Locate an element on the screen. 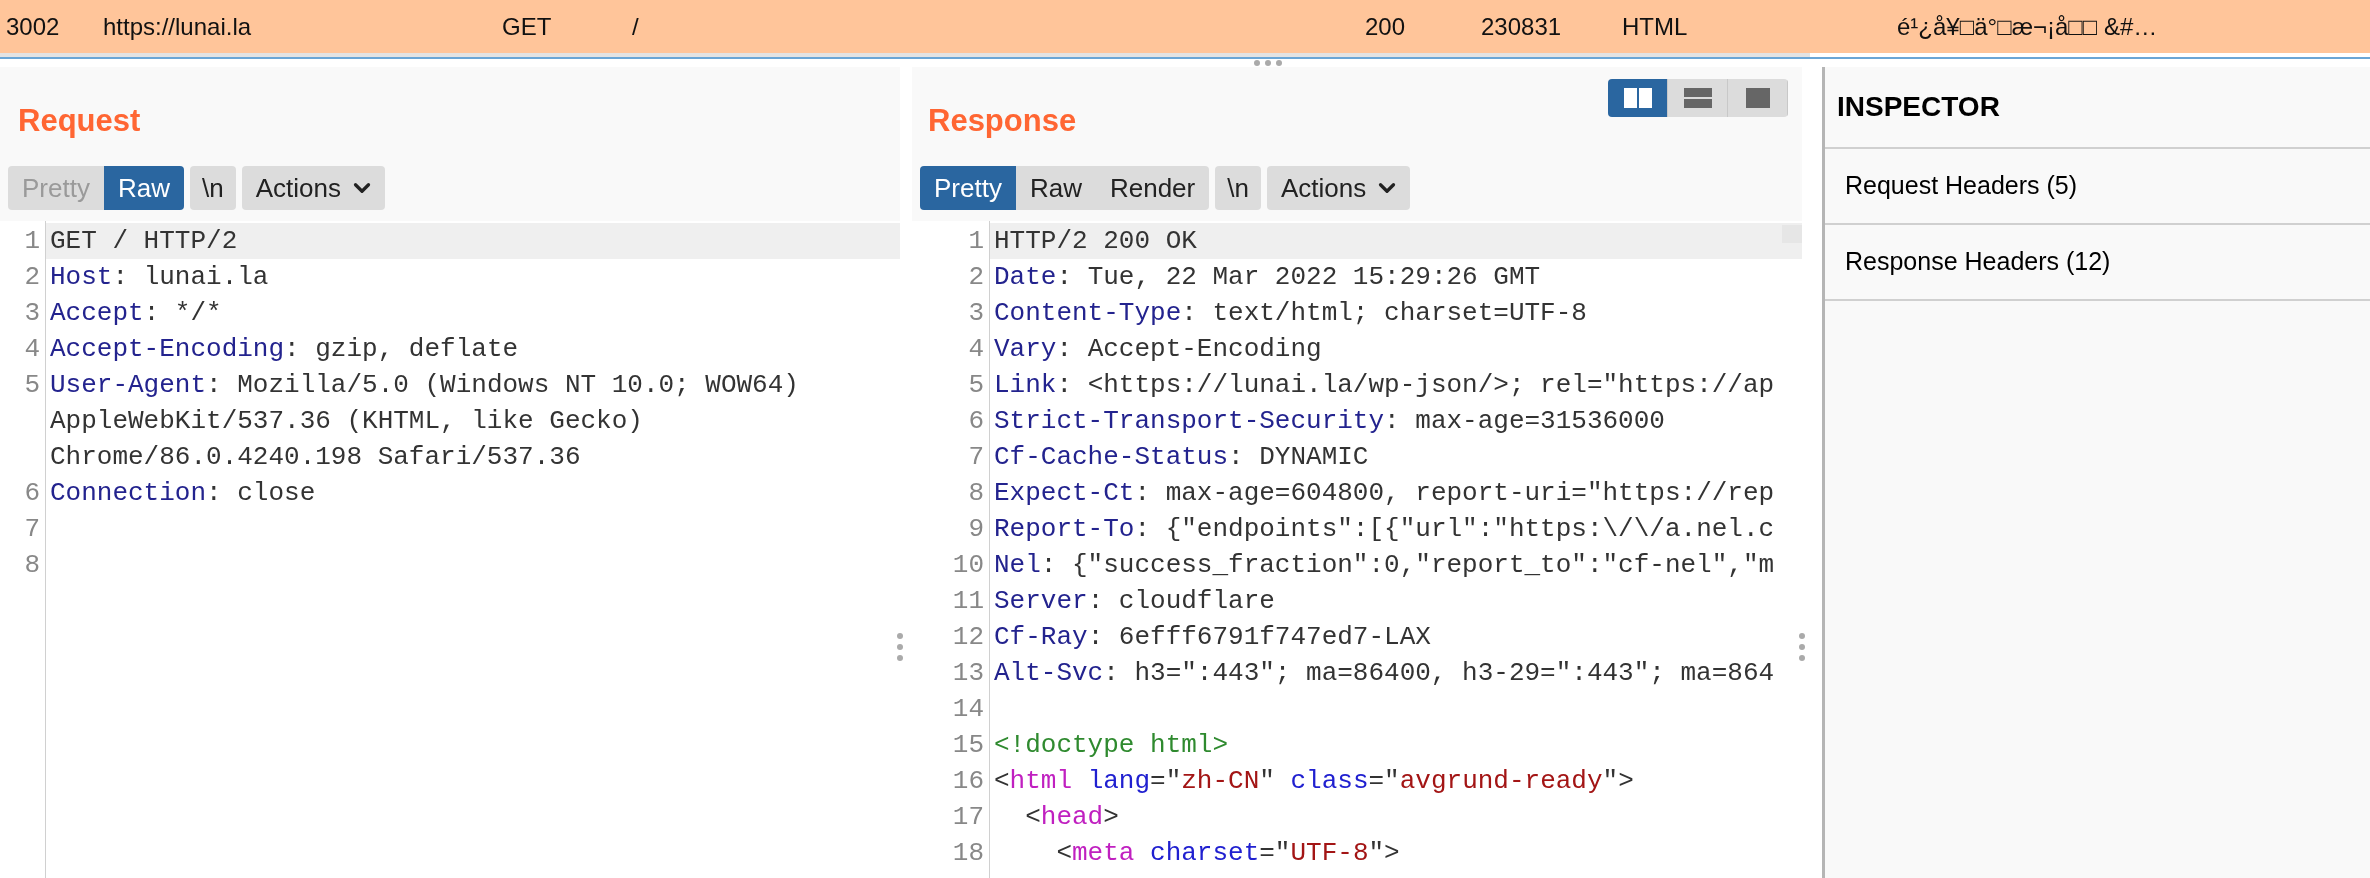  line-number: 16 is located at coordinates (968, 781).